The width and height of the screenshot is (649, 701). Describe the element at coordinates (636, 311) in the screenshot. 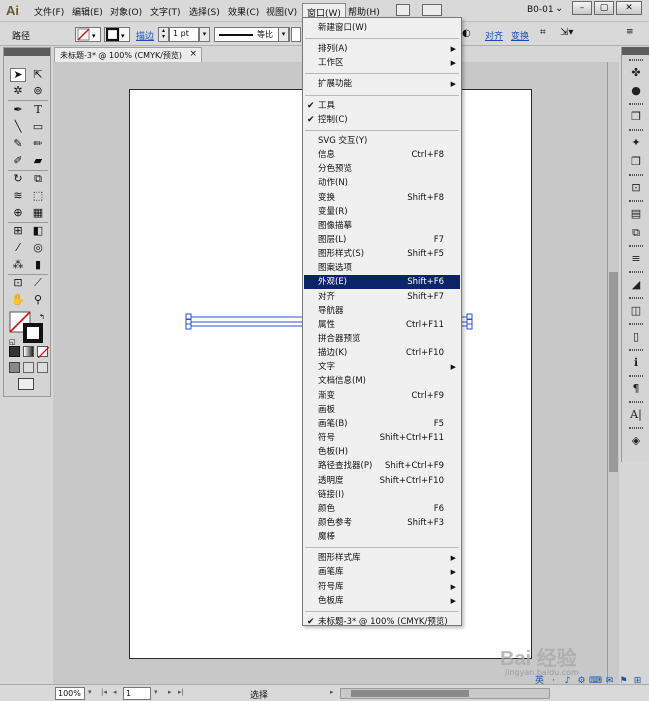

I see `transparency-panel-icon: ◫` at that location.